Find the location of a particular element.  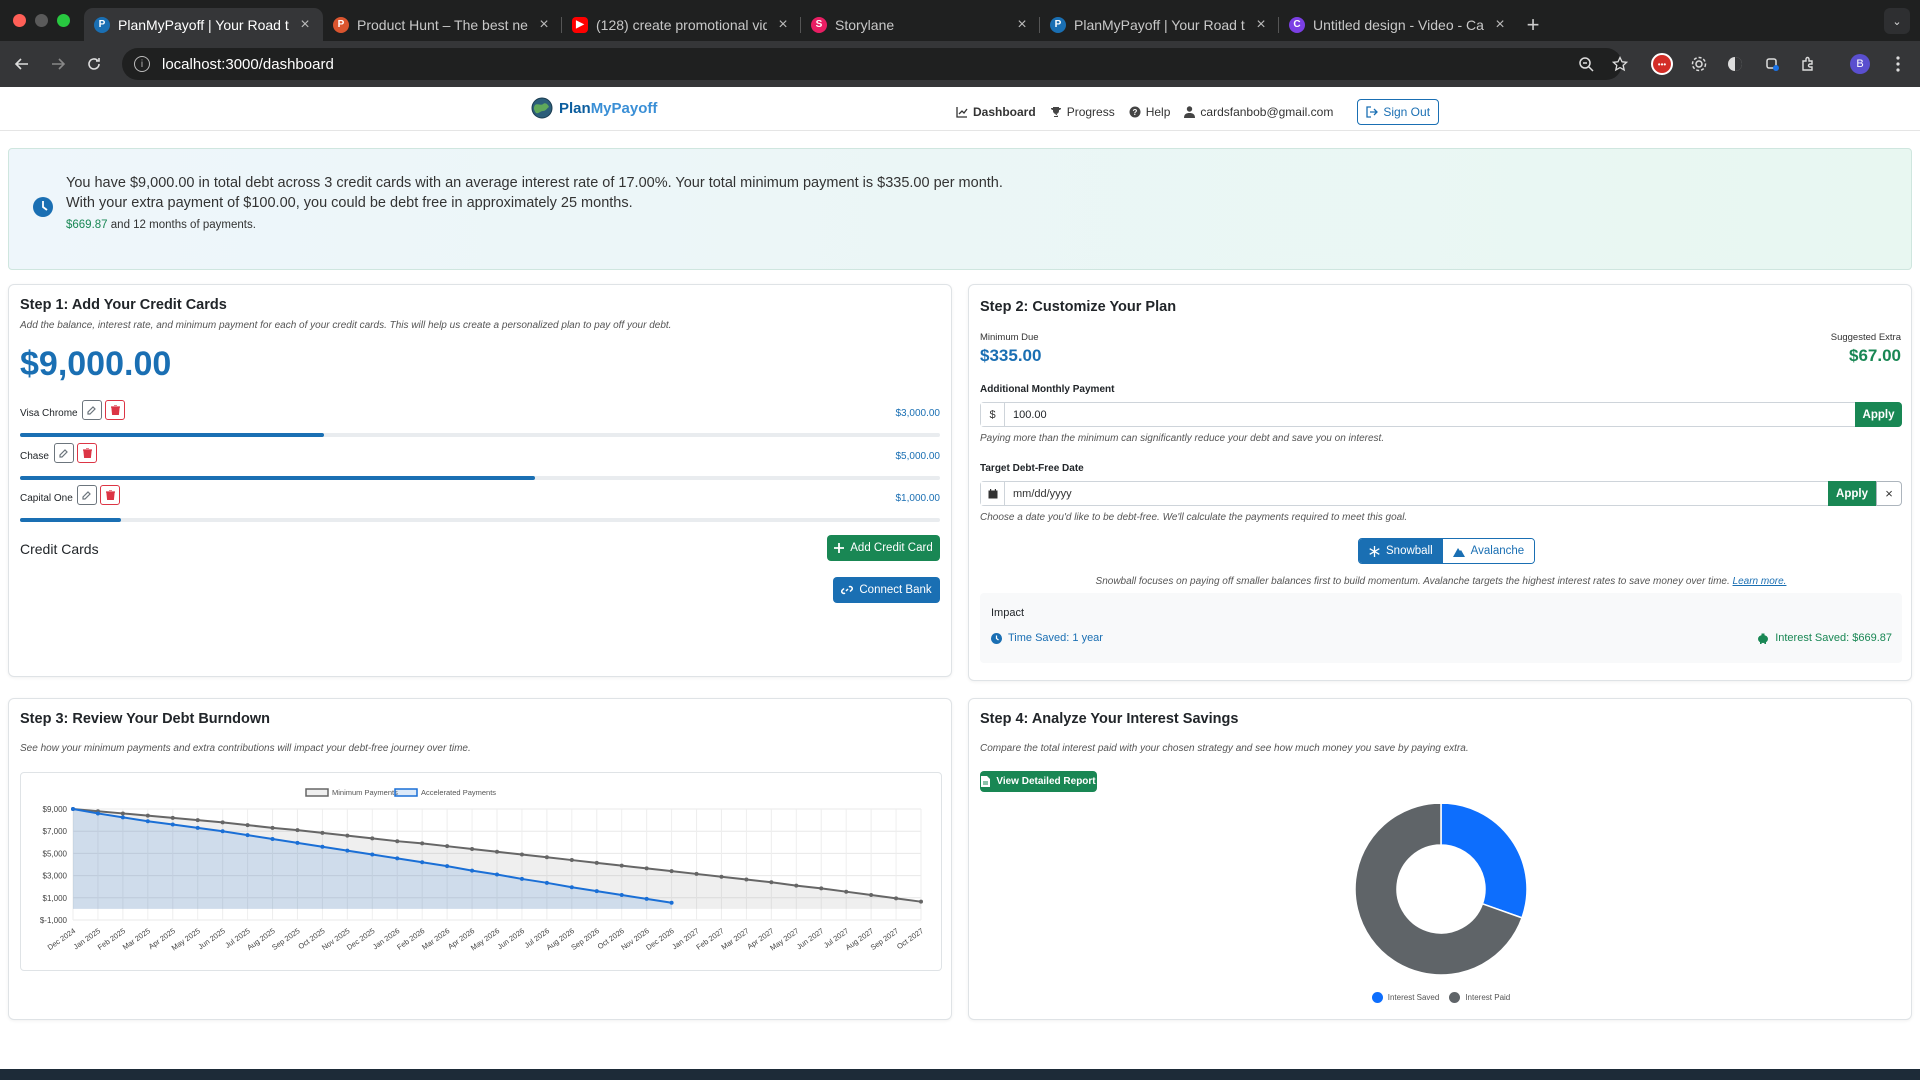

view-detailed-report-button: View Detailed Report is located at coordinates (1038, 781).